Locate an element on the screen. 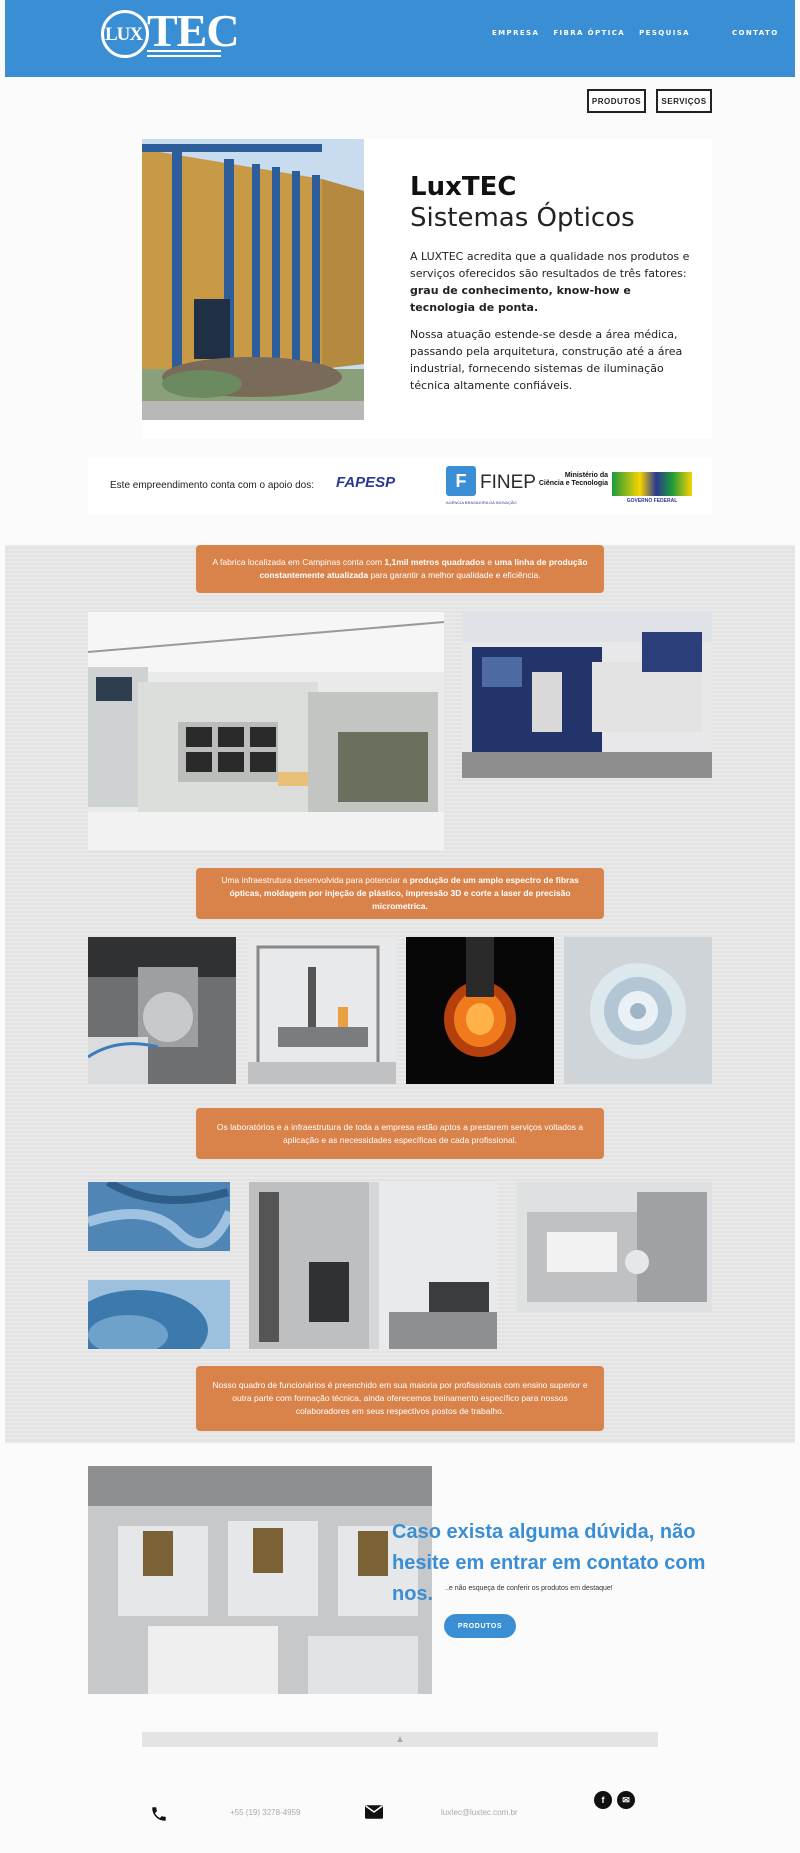 This screenshot has width=800, height=1853. footer-email: luxtec@luxtec.com.br is located at coordinates (479, 1812).